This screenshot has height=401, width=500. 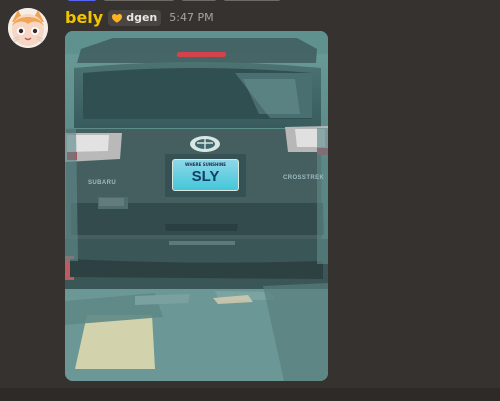 I want to click on avatar, so click(x=28, y=28).